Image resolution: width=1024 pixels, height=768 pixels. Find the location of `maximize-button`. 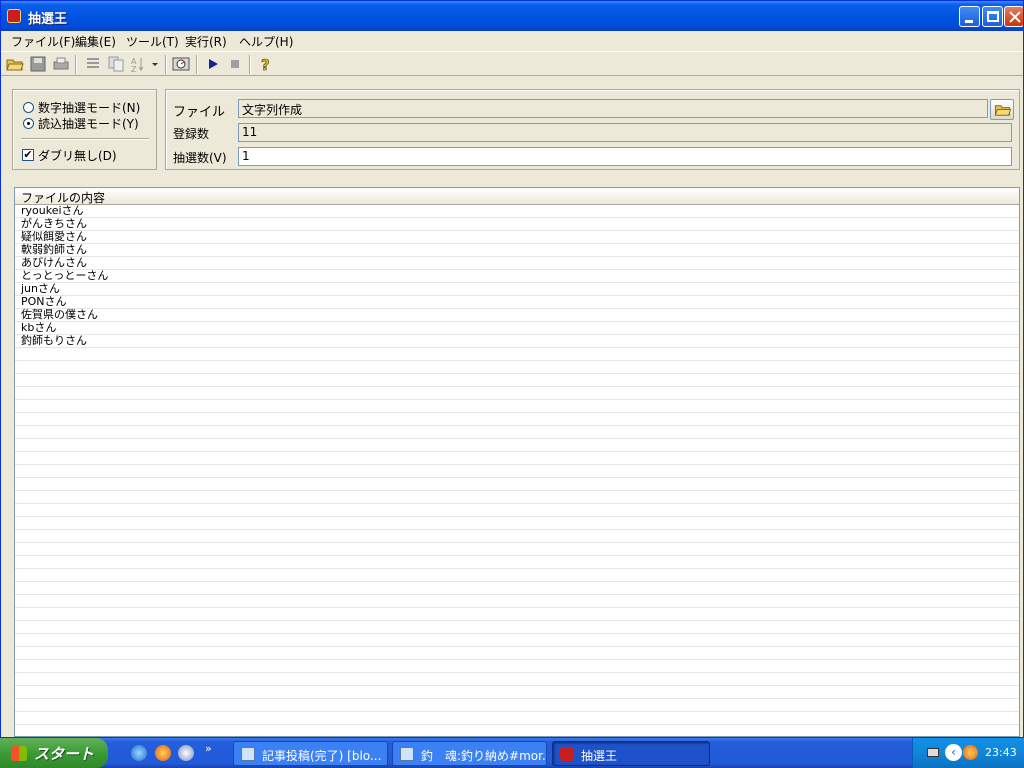

maximize-button is located at coordinates (992, 16).